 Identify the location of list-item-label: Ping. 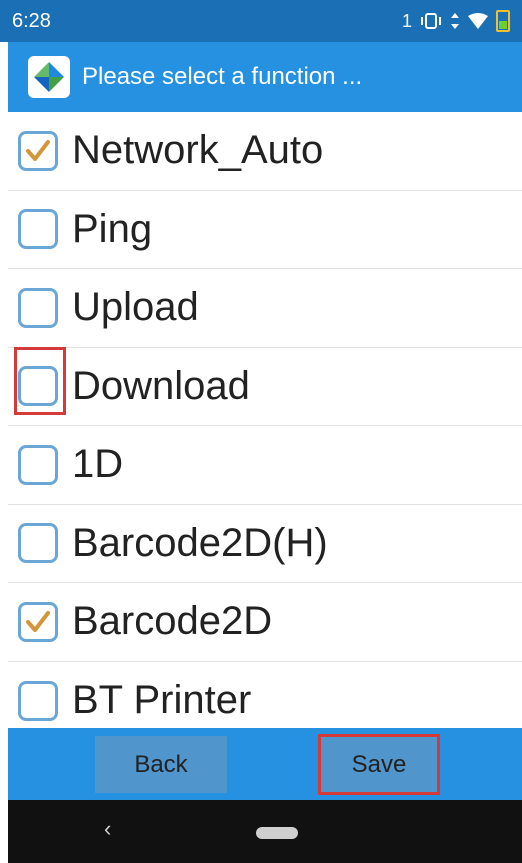
(112, 228).